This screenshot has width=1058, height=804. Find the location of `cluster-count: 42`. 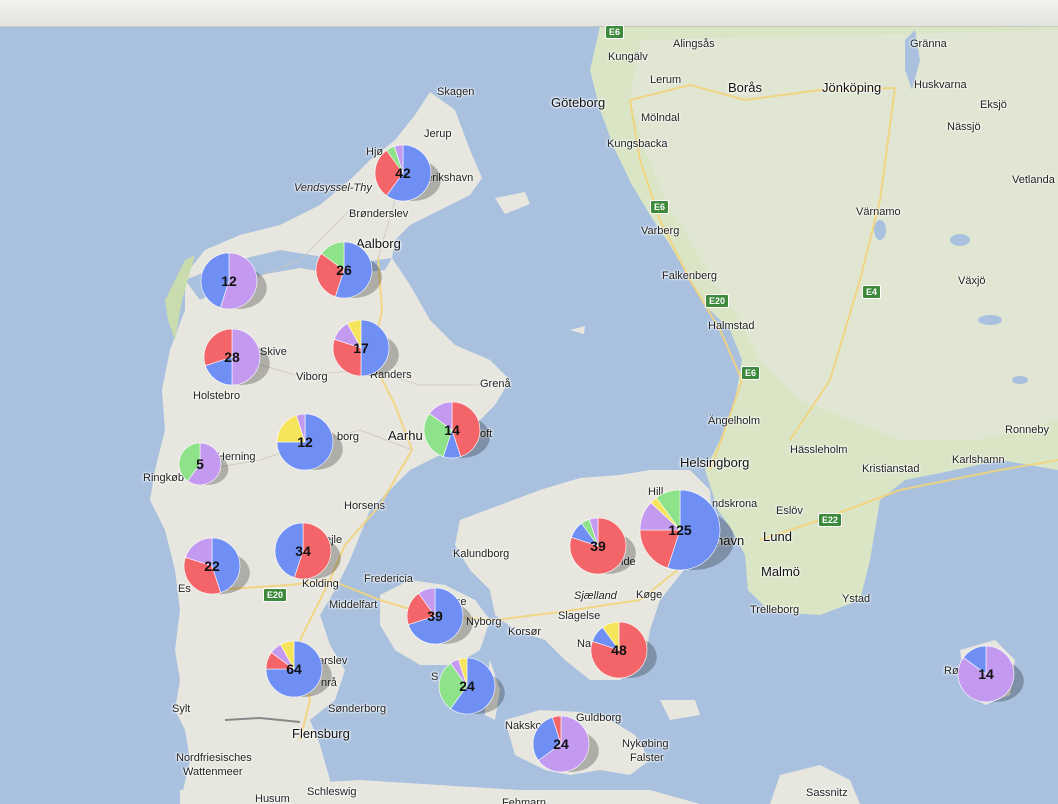

cluster-count: 42 is located at coordinates (403, 173).